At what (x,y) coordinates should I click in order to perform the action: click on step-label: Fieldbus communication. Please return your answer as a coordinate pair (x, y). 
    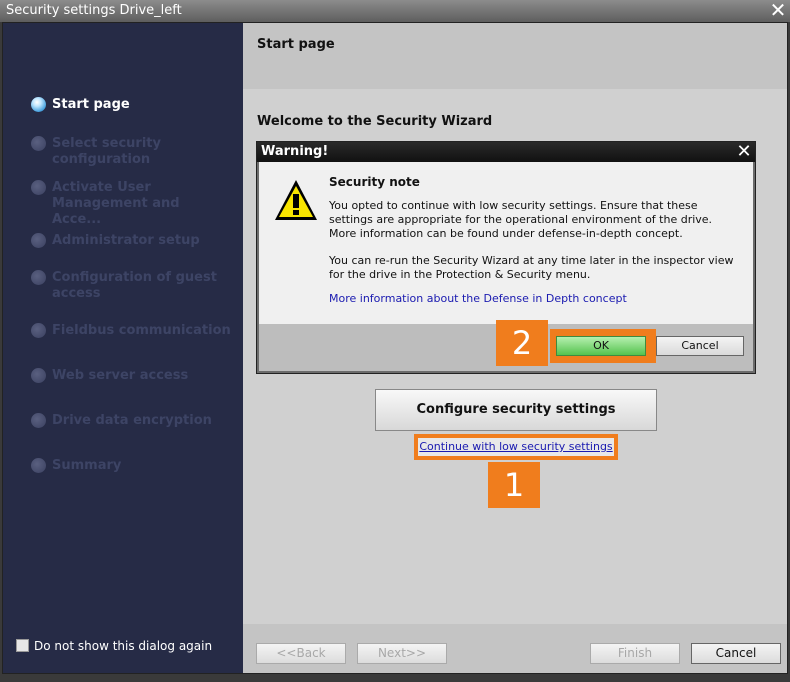
    Looking at the image, I should click on (141, 330).